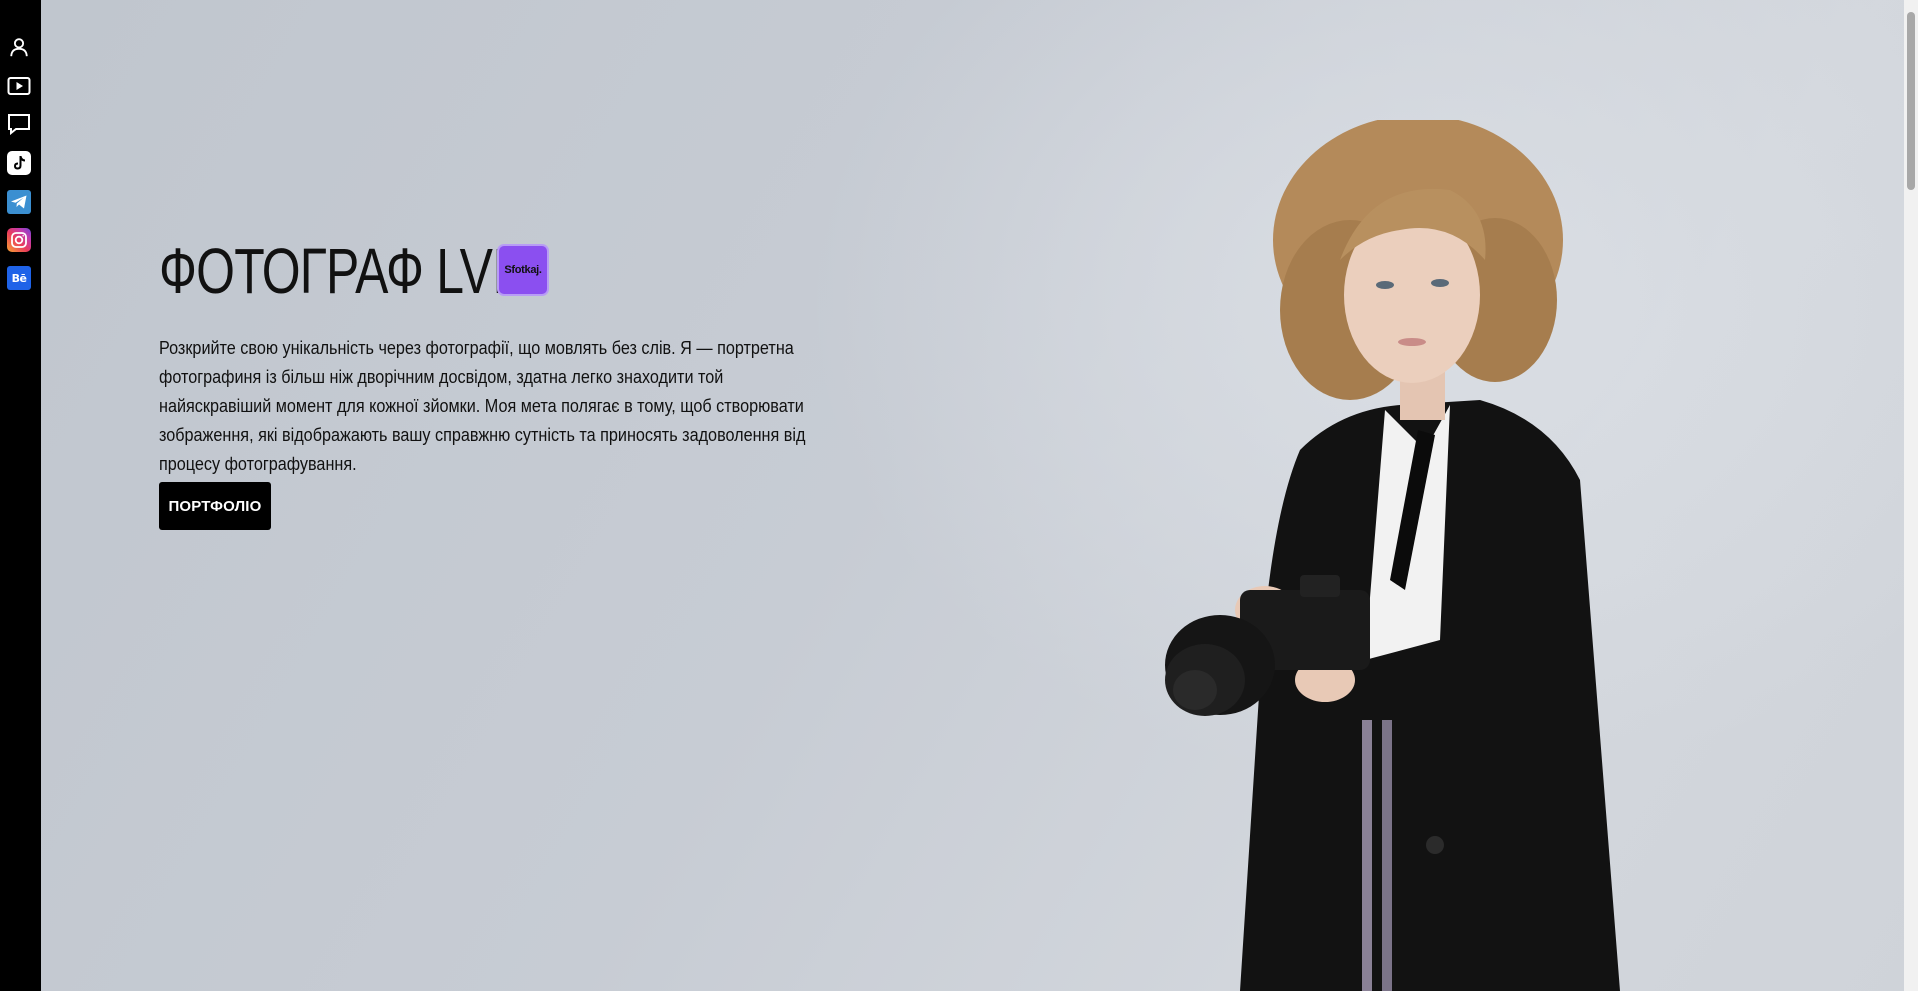 This screenshot has width=1918, height=991. Describe the element at coordinates (19, 86) in the screenshot. I see `video-icon` at that location.